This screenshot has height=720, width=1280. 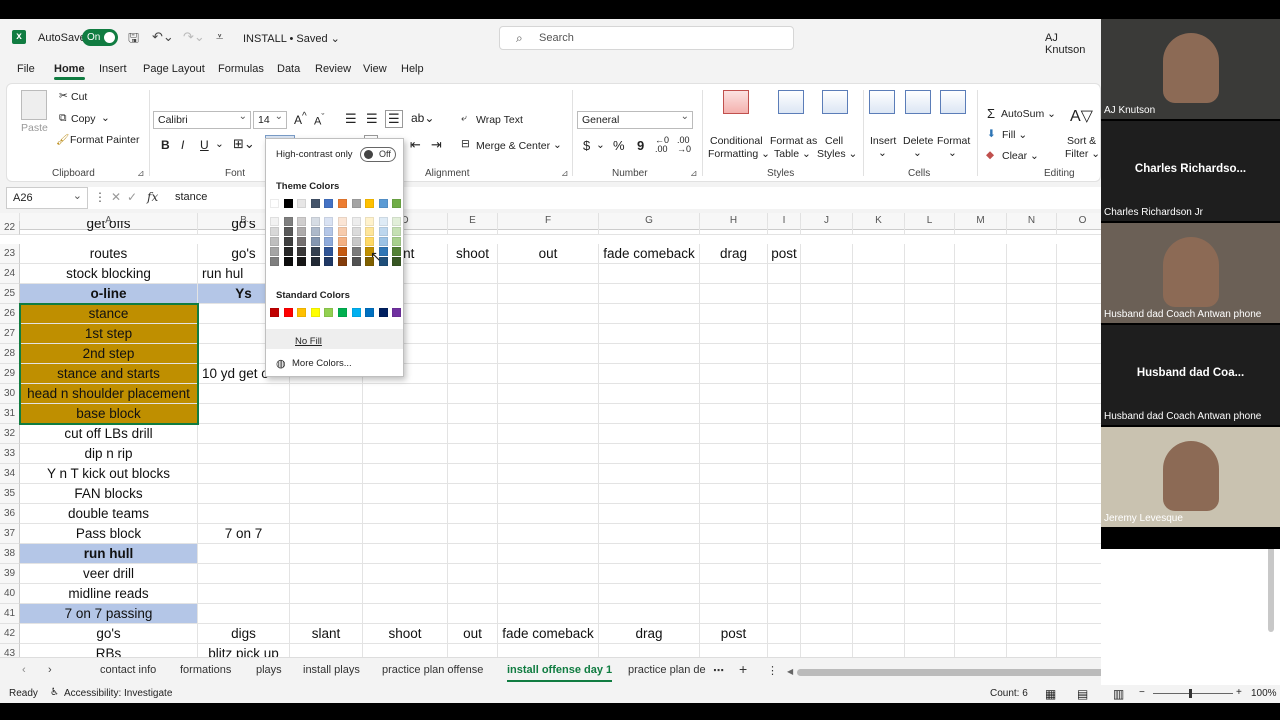 What do you see at coordinates (918, 141) in the screenshot?
I see `delete-cells-button: Delete` at bounding box center [918, 141].